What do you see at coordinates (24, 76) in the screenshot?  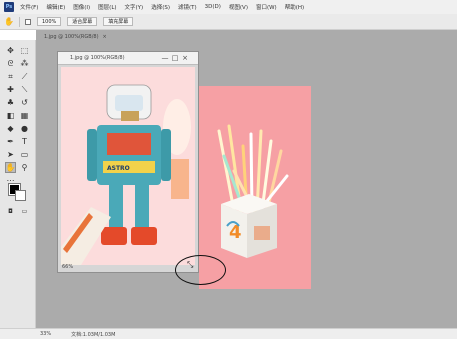 I see `eyedropper-tool-icon: ⟋` at bounding box center [24, 76].